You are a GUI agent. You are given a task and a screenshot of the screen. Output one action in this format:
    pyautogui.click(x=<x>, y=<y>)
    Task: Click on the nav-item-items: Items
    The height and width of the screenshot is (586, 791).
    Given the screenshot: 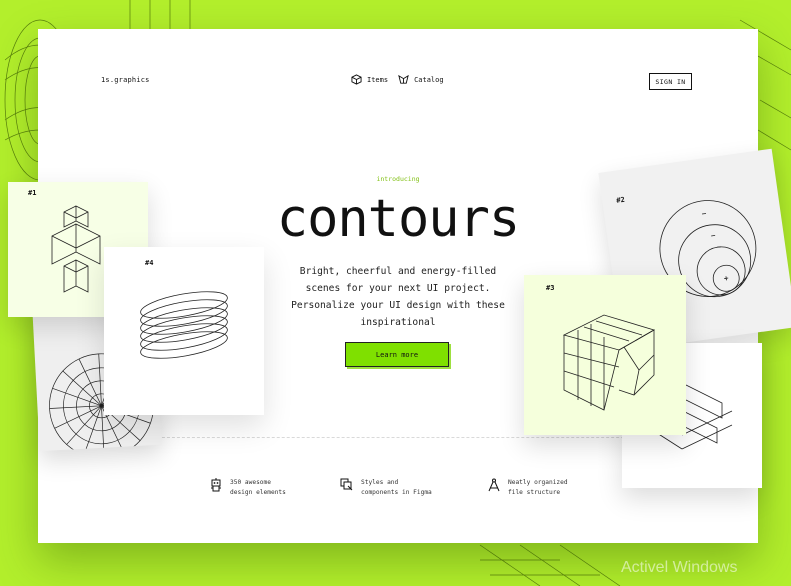 What is the action you would take?
    pyautogui.click(x=369, y=79)
    